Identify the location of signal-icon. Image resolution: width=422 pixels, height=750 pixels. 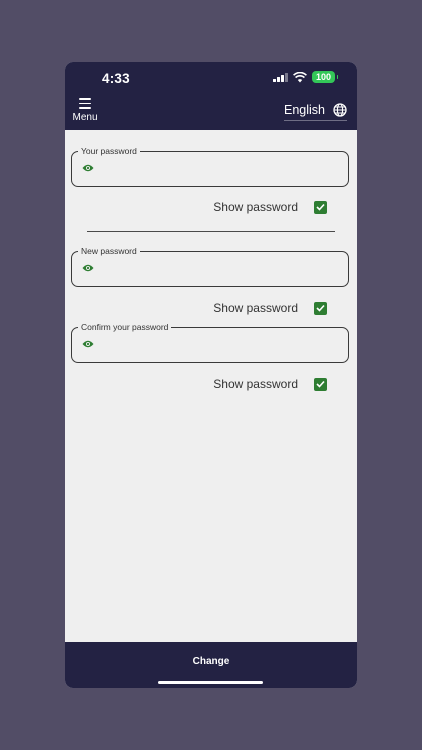
(280, 77).